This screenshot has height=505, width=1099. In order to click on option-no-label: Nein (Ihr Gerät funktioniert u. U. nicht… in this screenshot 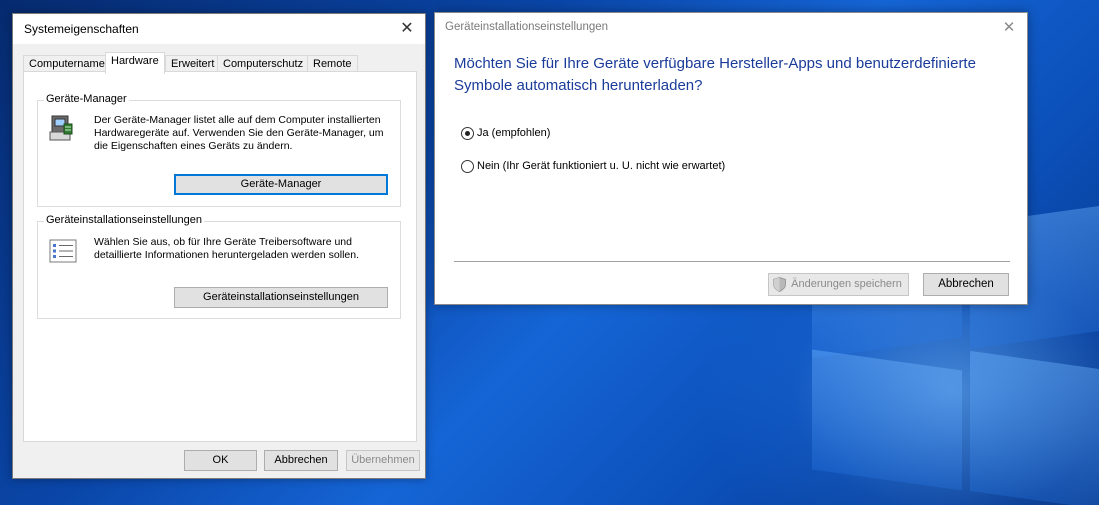, I will do `click(601, 166)`.